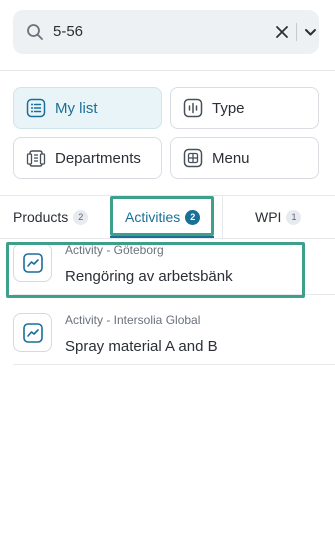  I want to click on tab-activities: Activities 2, so click(163, 217).